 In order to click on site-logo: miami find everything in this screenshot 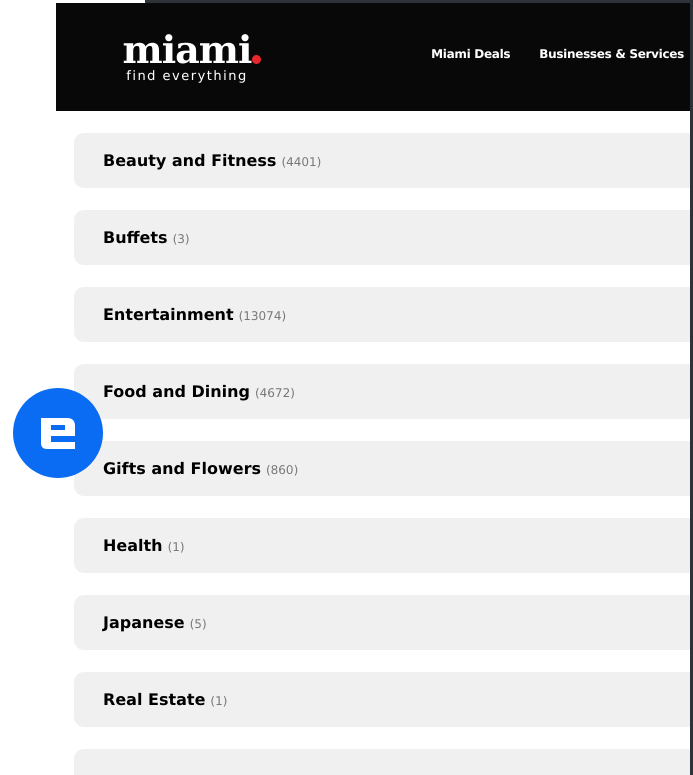, I will do `click(192, 58)`.